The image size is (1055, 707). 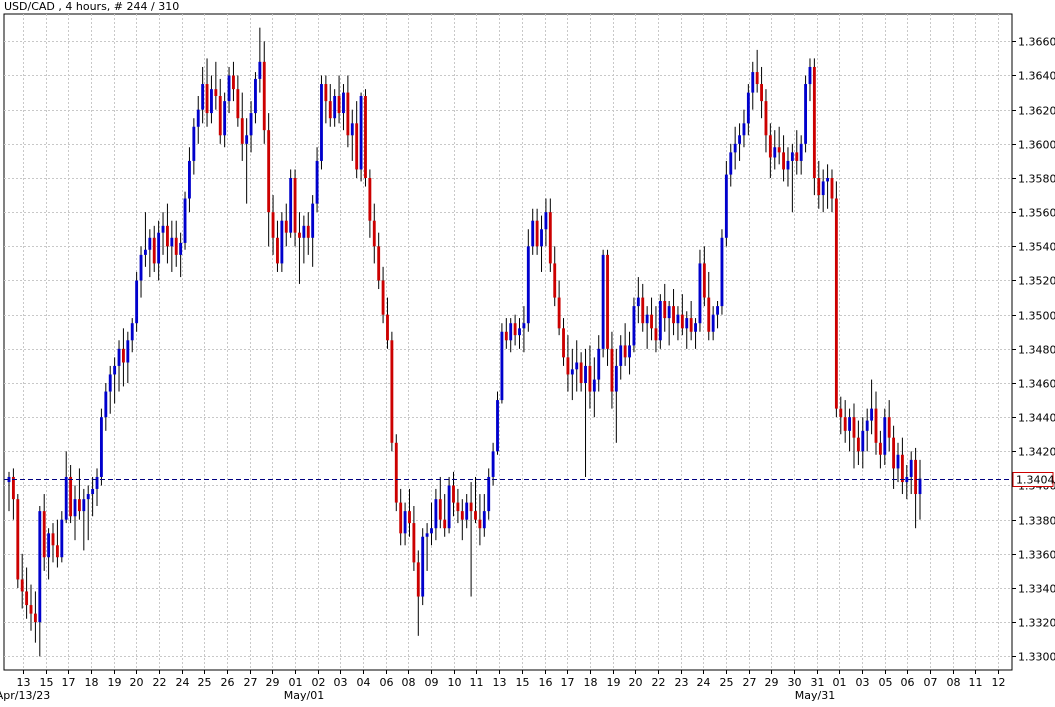 What do you see at coordinates (999, 682) in the screenshot?
I see `x-date-label: 12` at bounding box center [999, 682].